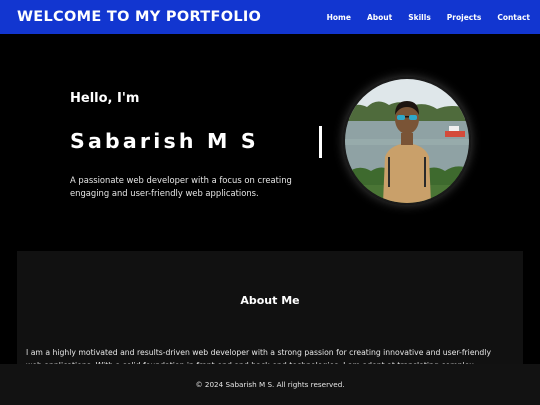 This screenshot has width=540, height=405. What do you see at coordinates (339, 17) in the screenshot?
I see `nav-link-home: Home` at bounding box center [339, 17].